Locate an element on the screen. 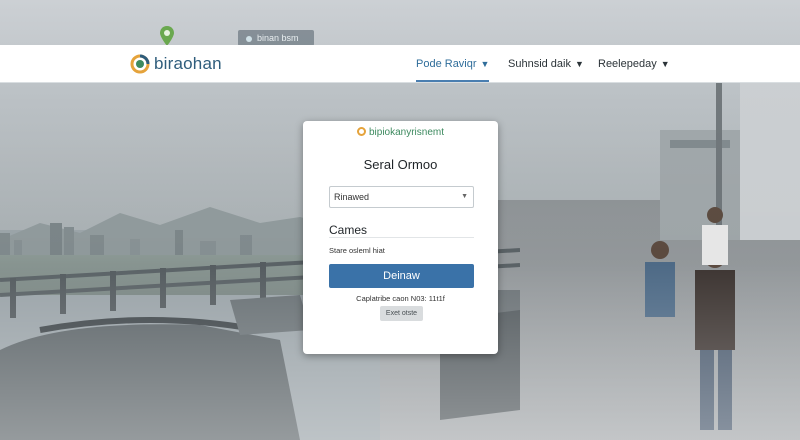 Image resolution: width=800 pixels, height=440 pixels. nav-item-label: Reelepeday is located at coordinates (627, 63).